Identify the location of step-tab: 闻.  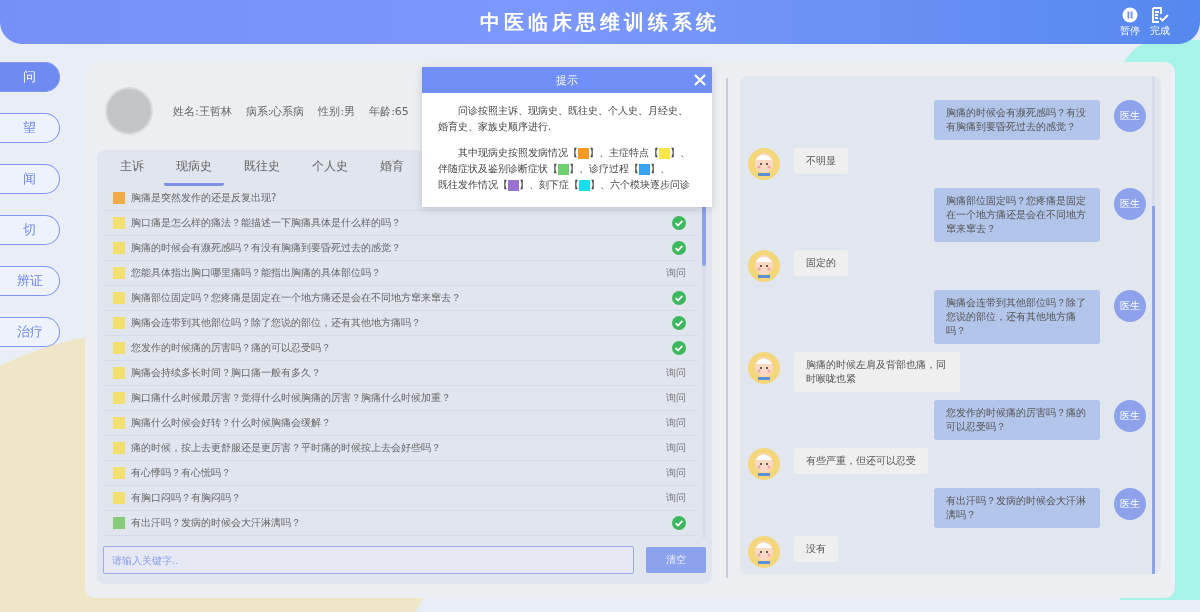
(30, 179).